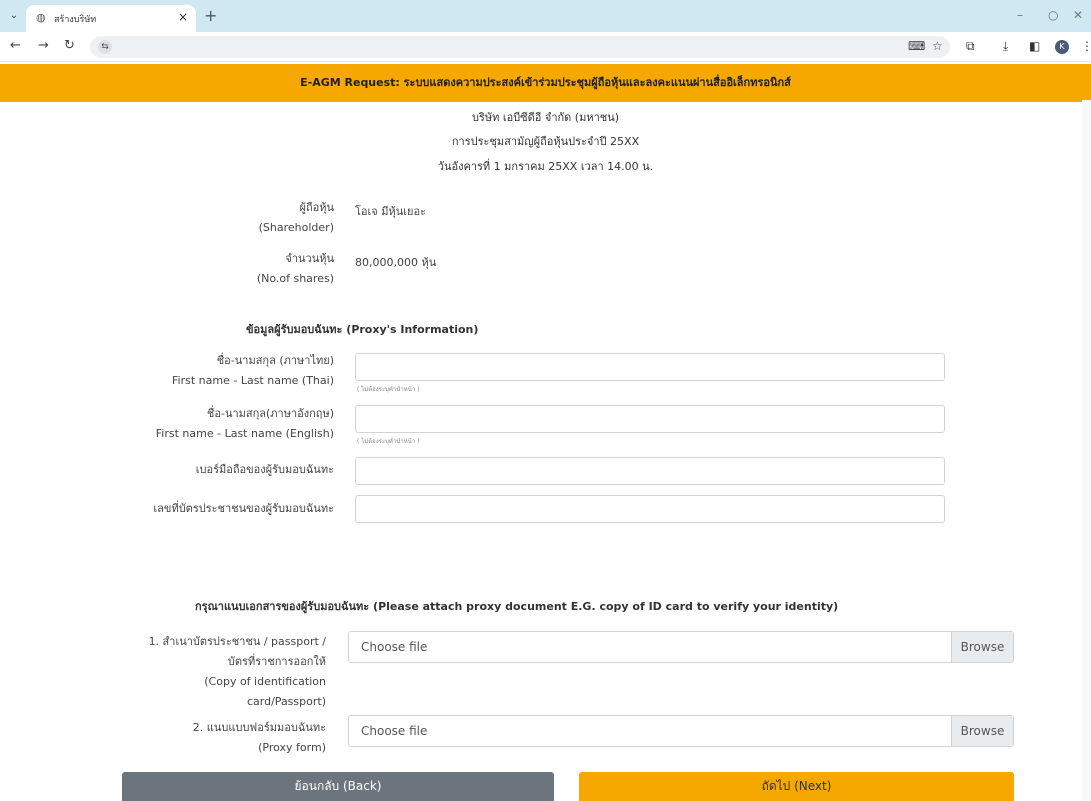 This screenshot has width=1091, height=801. I want to click on tab-title: สร้างบริษัท, so click(75, 20).